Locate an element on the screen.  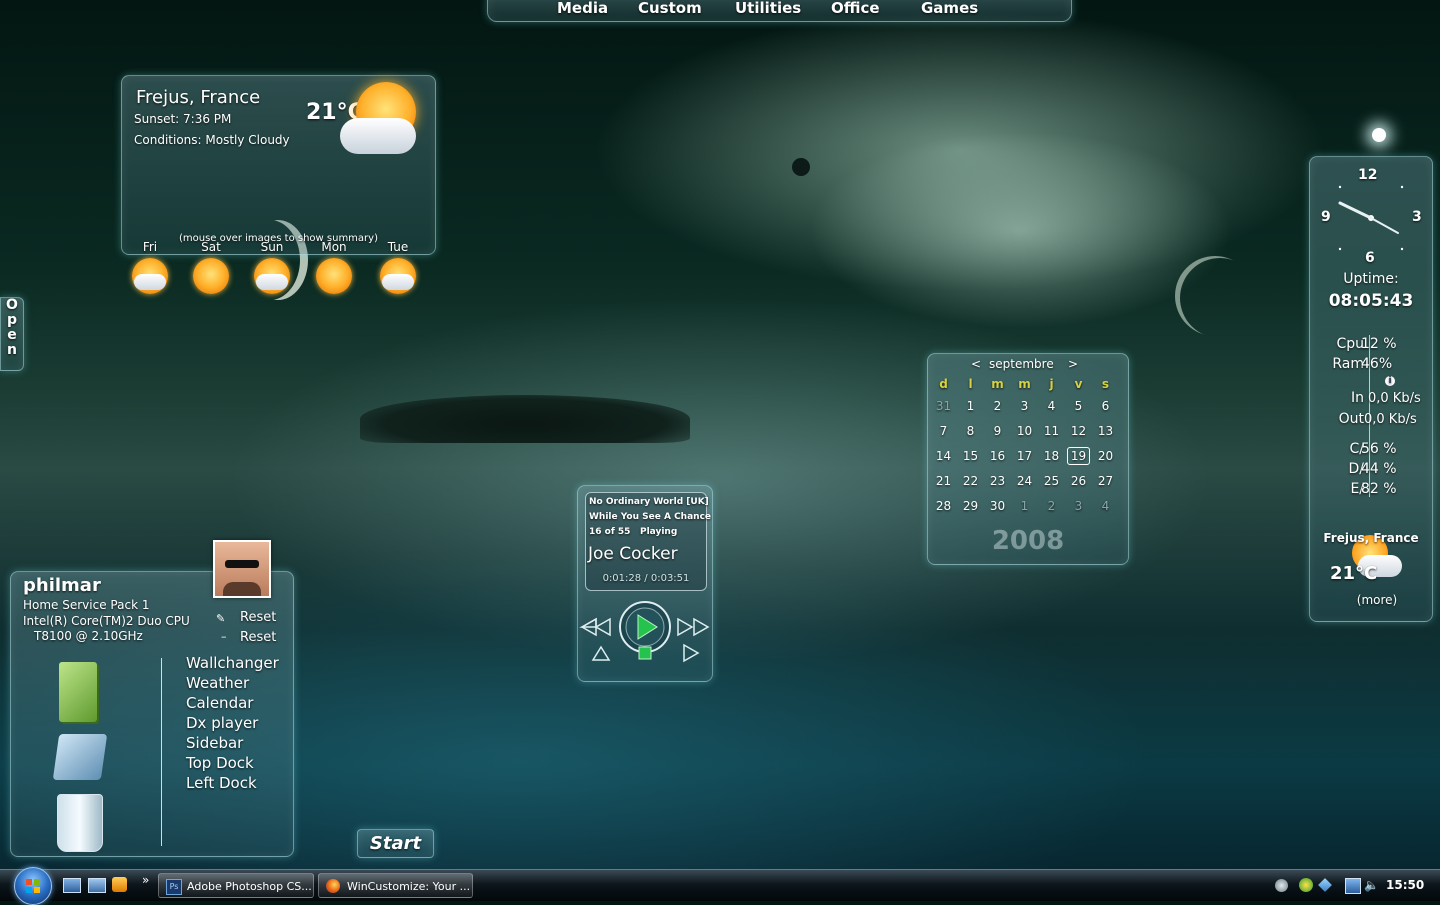
user-avatar is located at coordinates (242, 569).